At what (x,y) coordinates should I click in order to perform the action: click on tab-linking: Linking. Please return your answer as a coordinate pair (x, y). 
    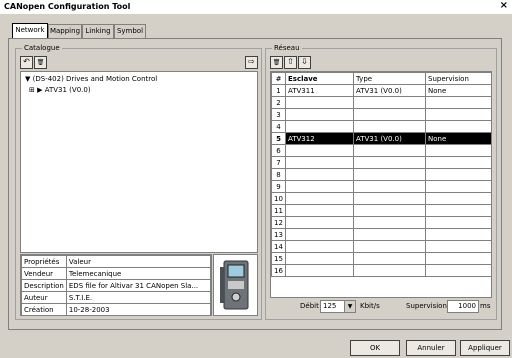
    Looking at the image, I should click on (98, 31).